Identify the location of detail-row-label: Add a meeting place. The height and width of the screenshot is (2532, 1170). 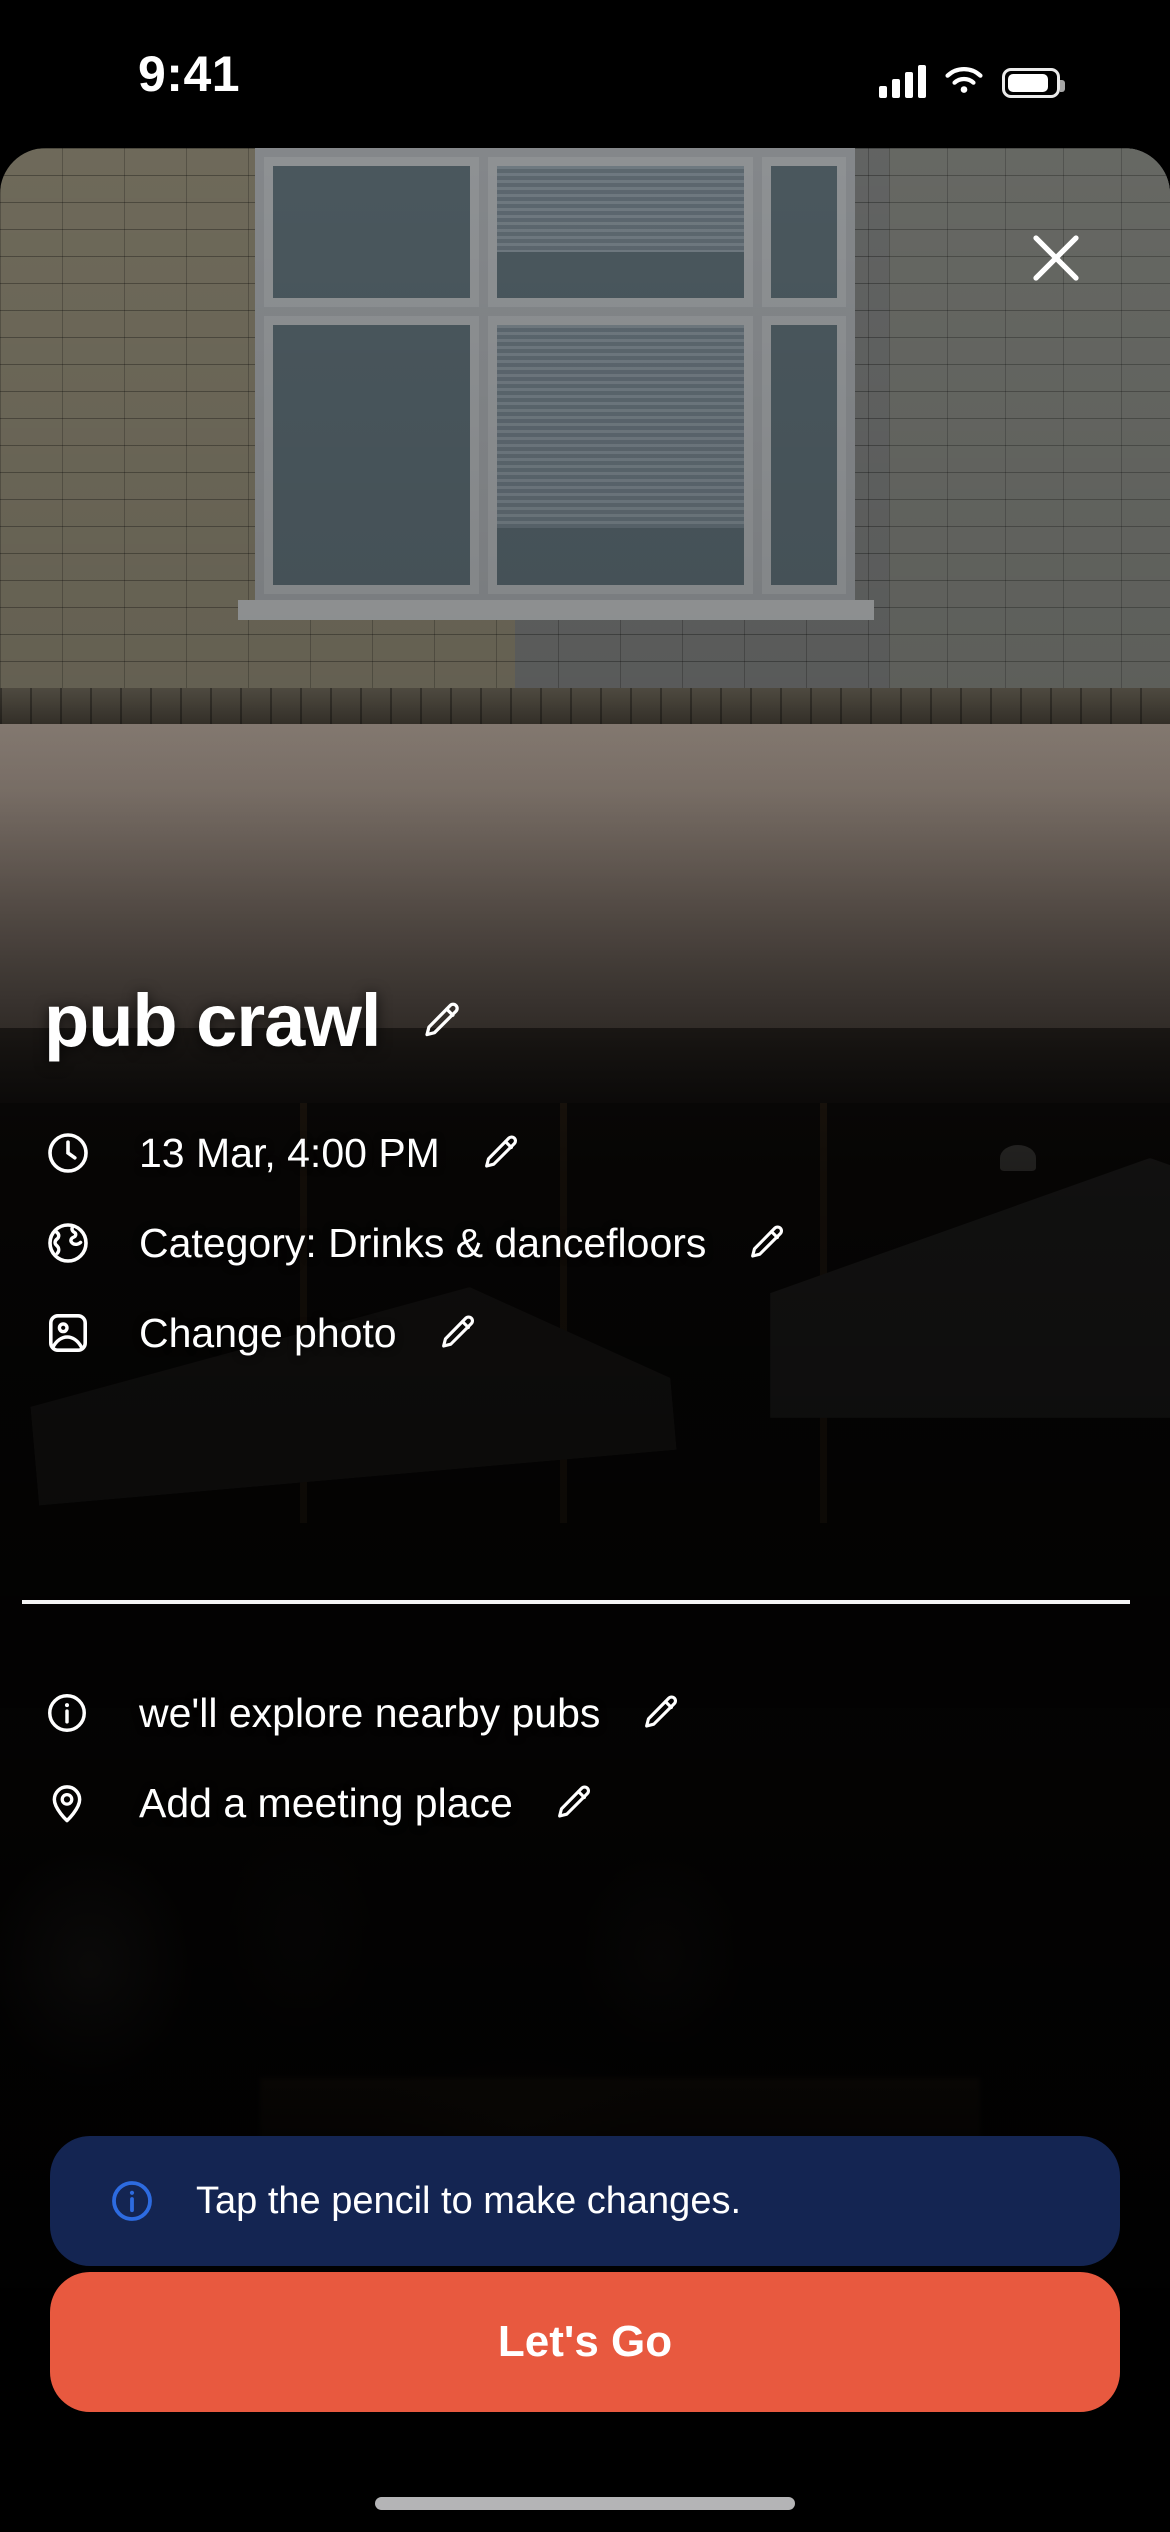
(326, 1802).